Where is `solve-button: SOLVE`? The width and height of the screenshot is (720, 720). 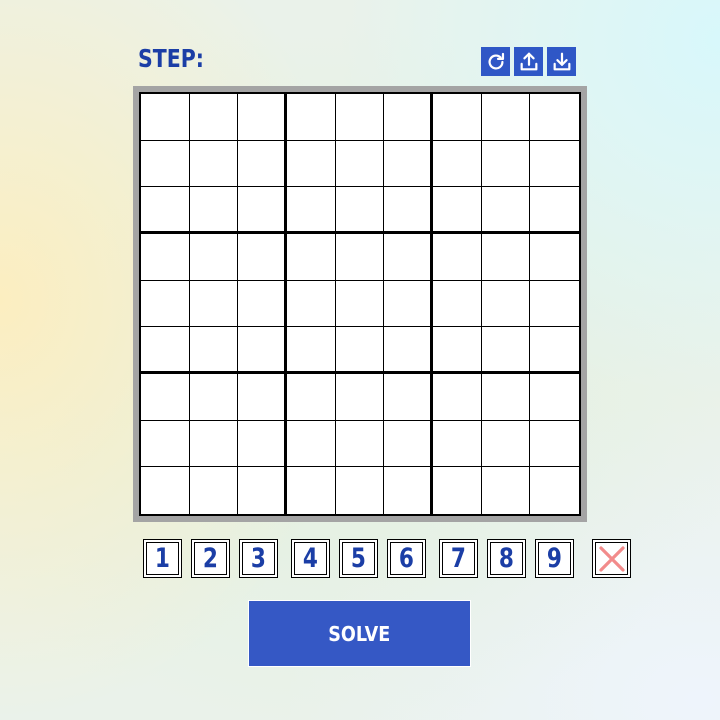
solve-button: SOLVE is located at coordinates (359, 633).